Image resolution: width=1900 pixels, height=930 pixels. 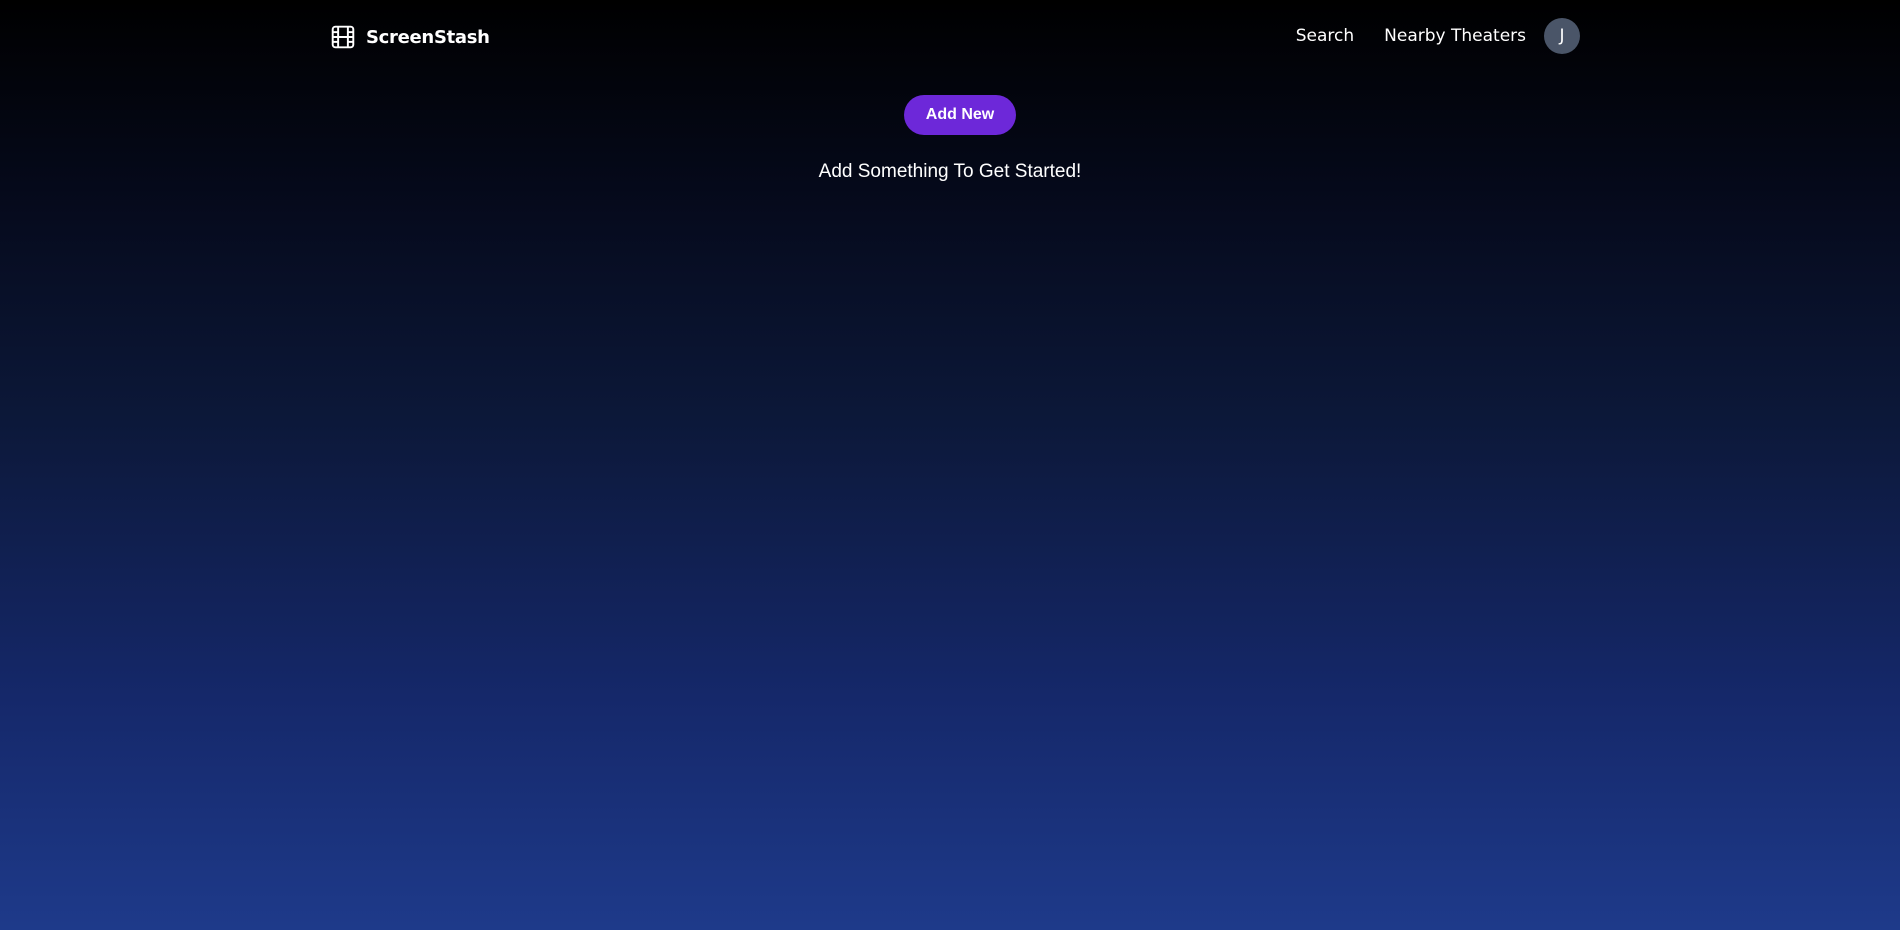 What do you see at coordinates (1325, 36) in the screenshot?
I see `nav-link-search: Search` at bounding box center [1325, 36].